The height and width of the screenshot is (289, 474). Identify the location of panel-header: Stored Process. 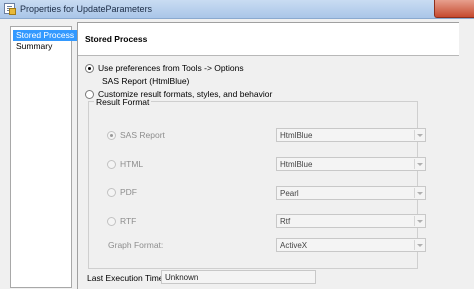
(268, 39).